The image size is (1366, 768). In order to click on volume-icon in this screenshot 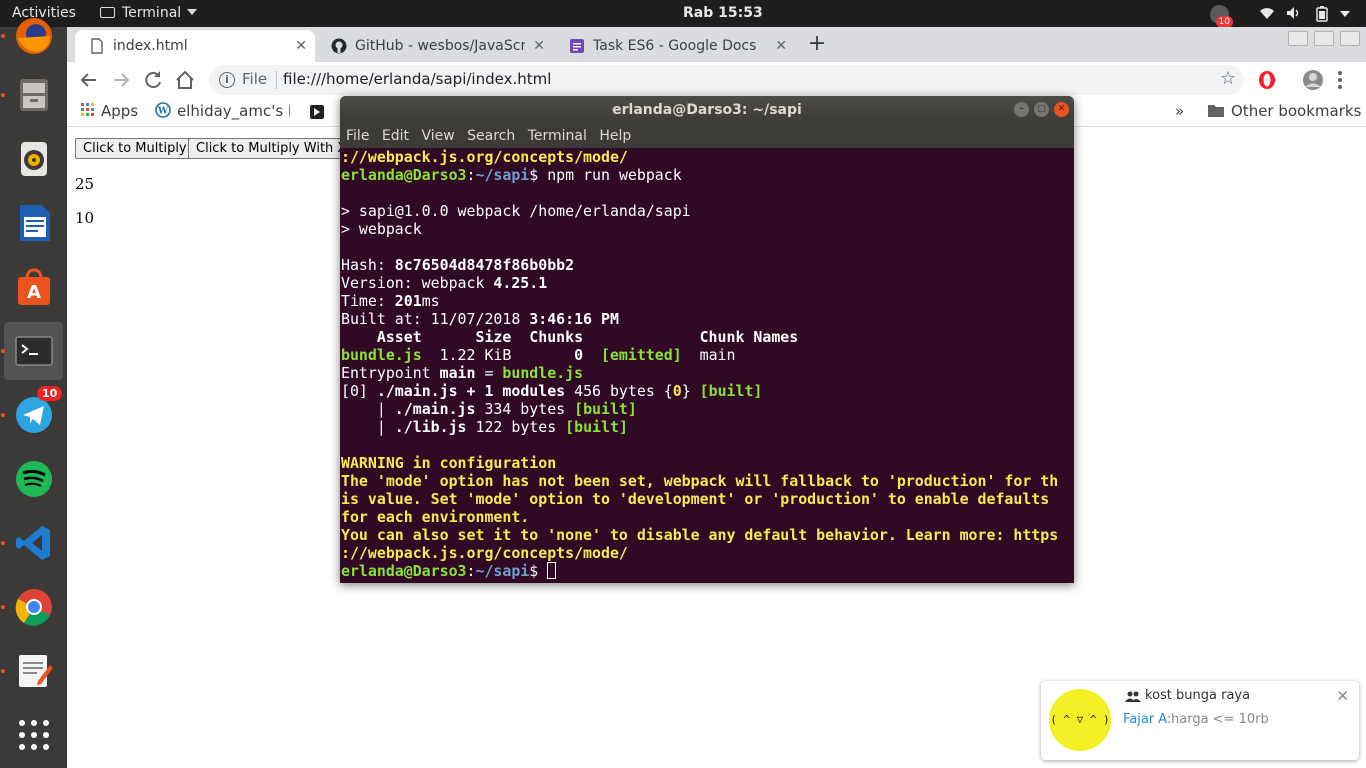, I will do `click(1294, 13)`.